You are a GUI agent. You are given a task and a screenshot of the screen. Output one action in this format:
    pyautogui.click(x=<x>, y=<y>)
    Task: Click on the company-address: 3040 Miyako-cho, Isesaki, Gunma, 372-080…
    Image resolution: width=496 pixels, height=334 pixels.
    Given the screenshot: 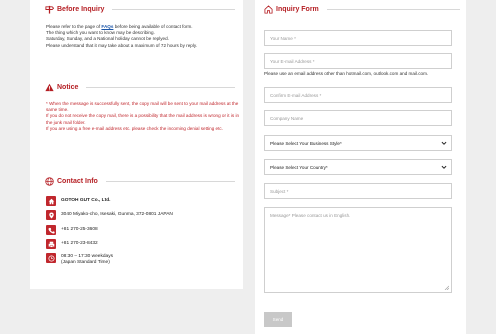 What is the action you would take?
    pyautogui.click(x=117, y=214)
    